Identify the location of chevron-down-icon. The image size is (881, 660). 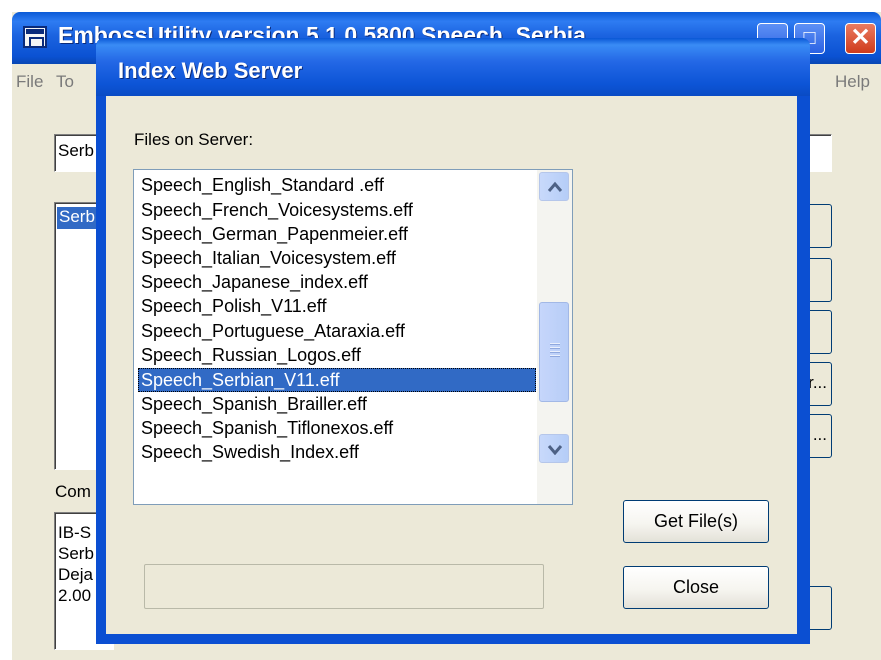
(555, 450).